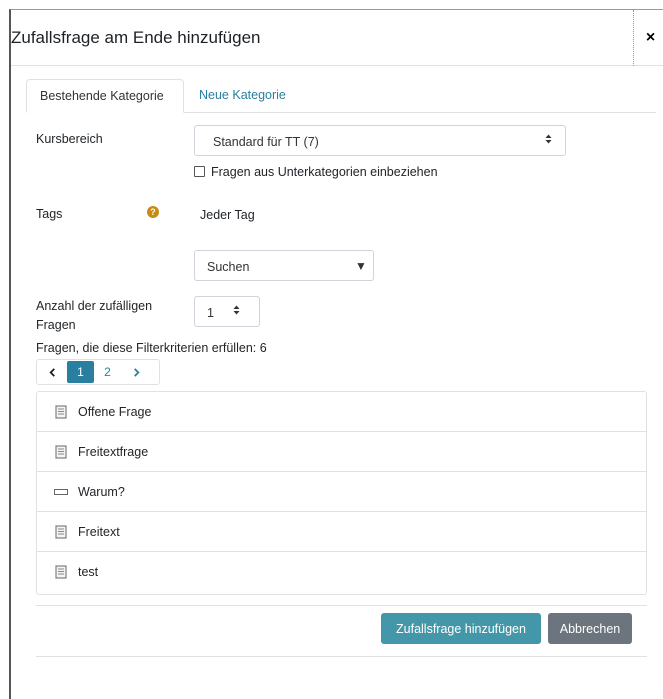  Describe the element at coordinates (227, 311) in the screenshot. I see `count-select: 1` at that location.